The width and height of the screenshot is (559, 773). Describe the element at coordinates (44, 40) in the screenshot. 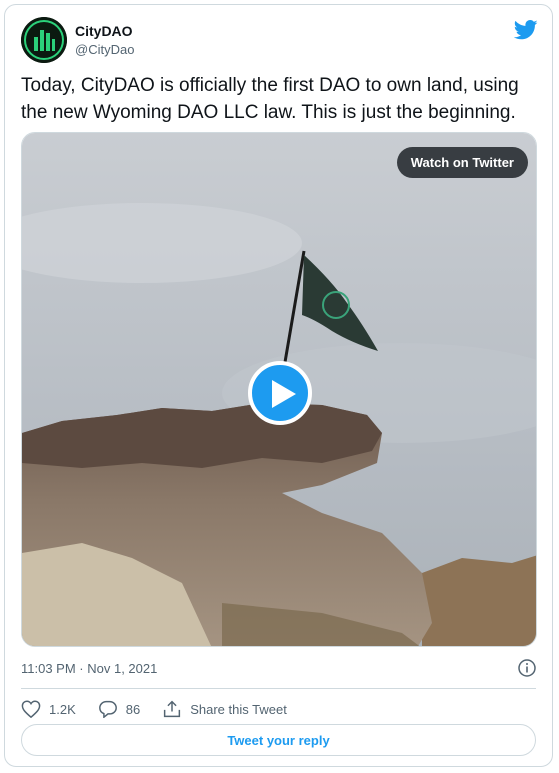

I see `citydao-logo-icon` at that location.